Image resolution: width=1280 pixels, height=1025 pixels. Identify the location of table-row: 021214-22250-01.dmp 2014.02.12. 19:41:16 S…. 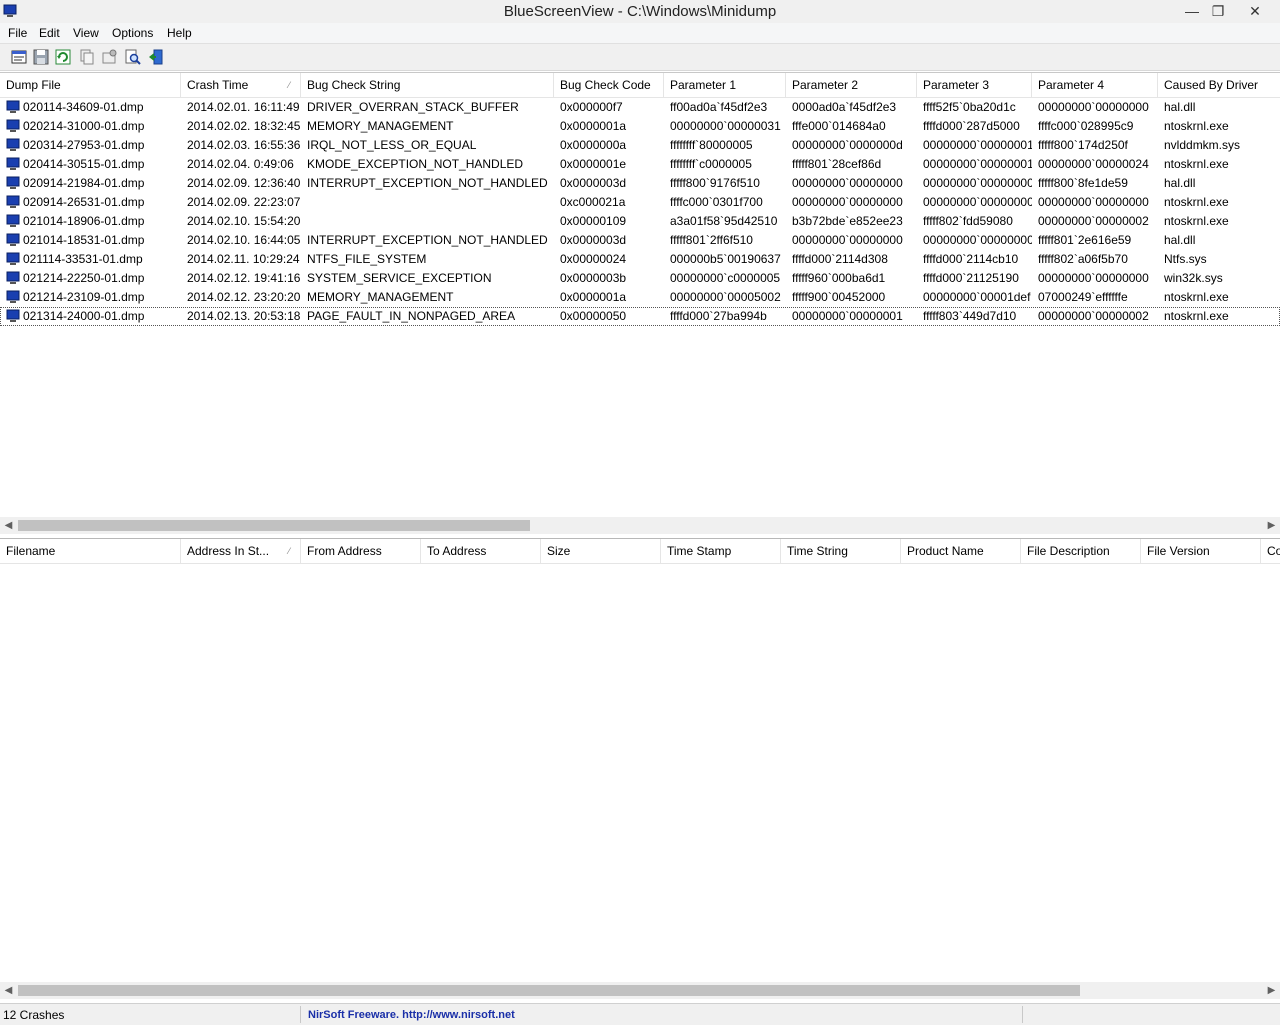
(640, 278).